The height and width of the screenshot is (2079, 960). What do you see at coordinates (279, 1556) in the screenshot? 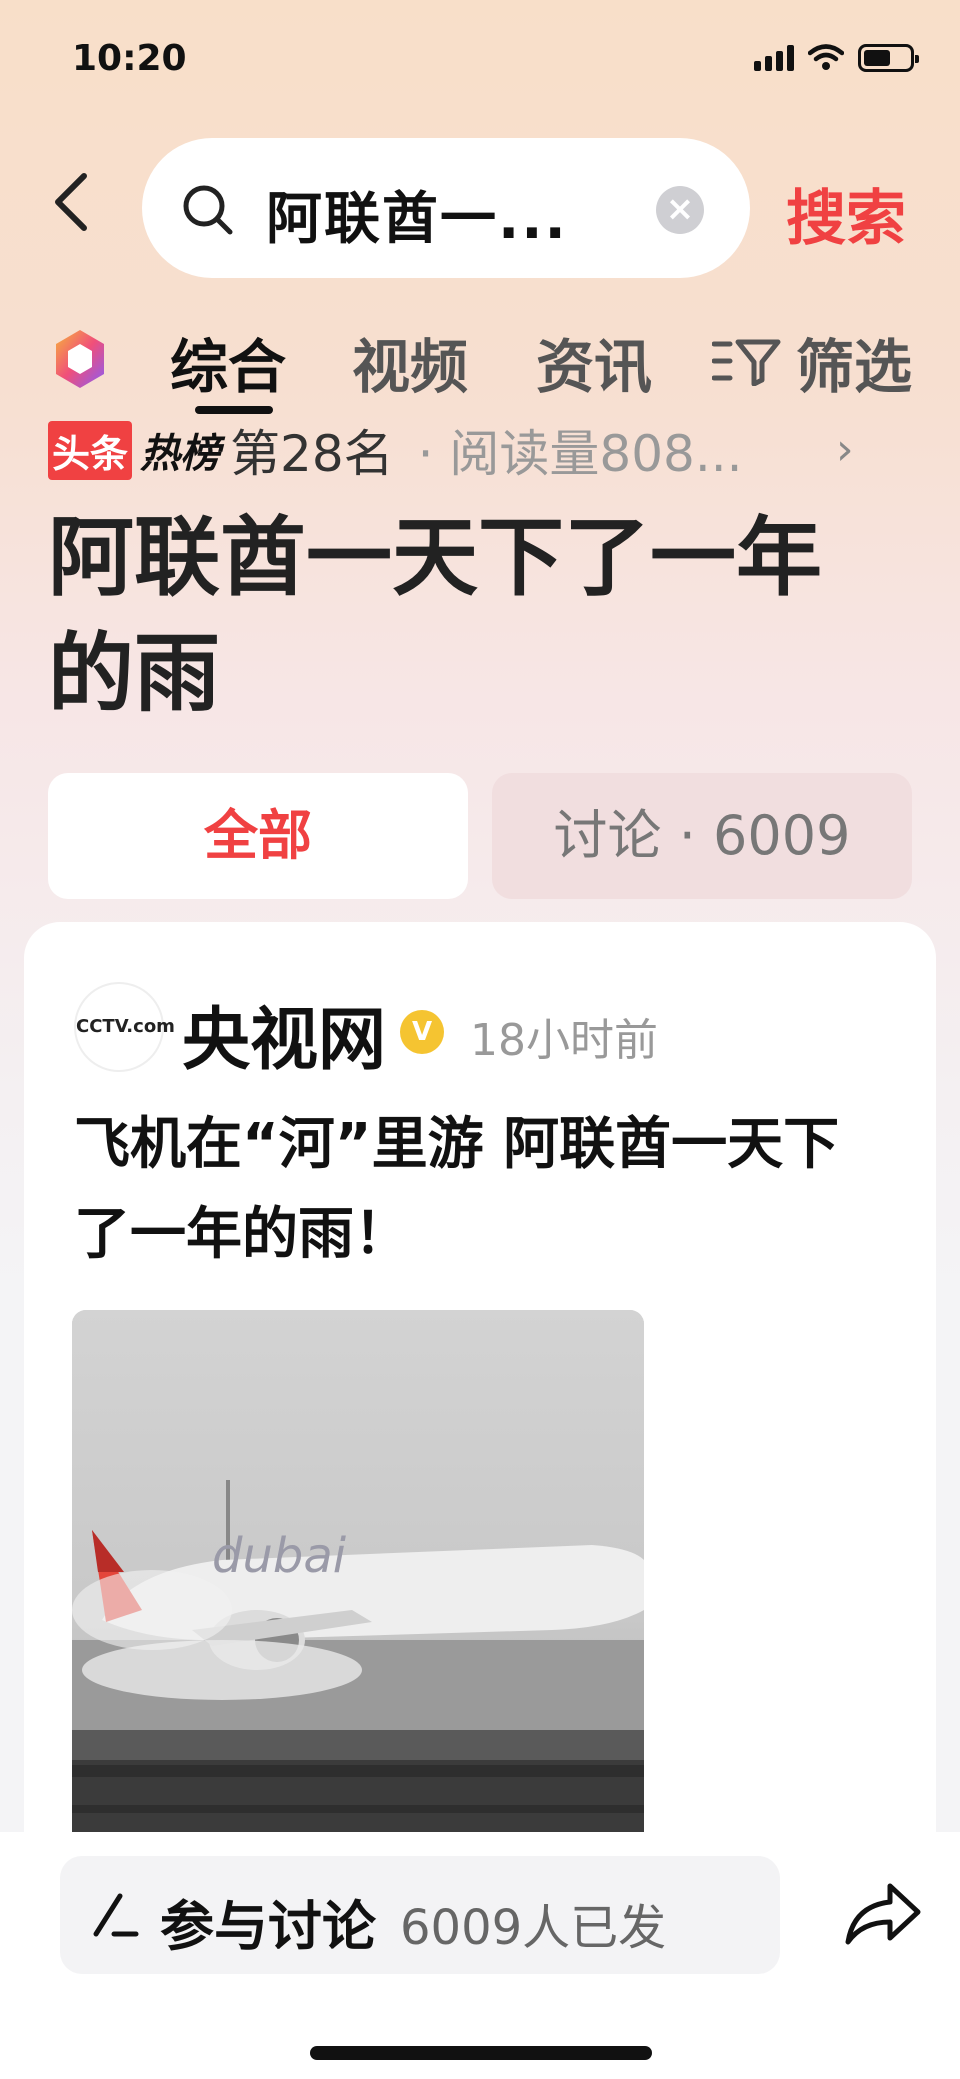
I see `image-caption-text: dubai` at bounding box center [279, 1556].